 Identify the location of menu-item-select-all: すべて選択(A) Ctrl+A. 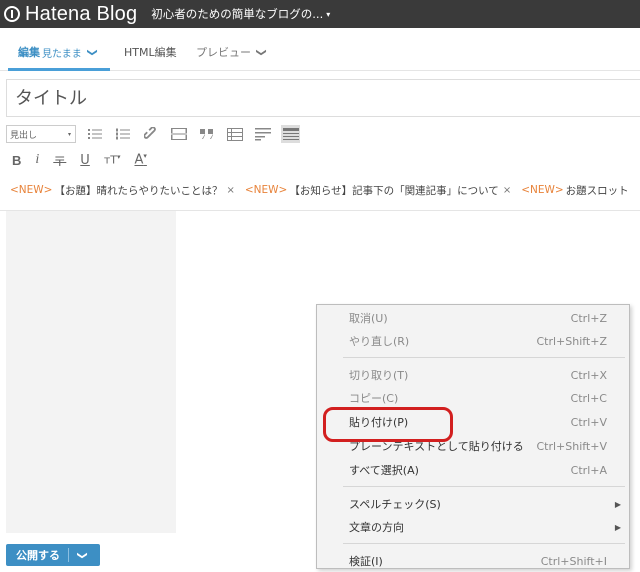
(473, 470).